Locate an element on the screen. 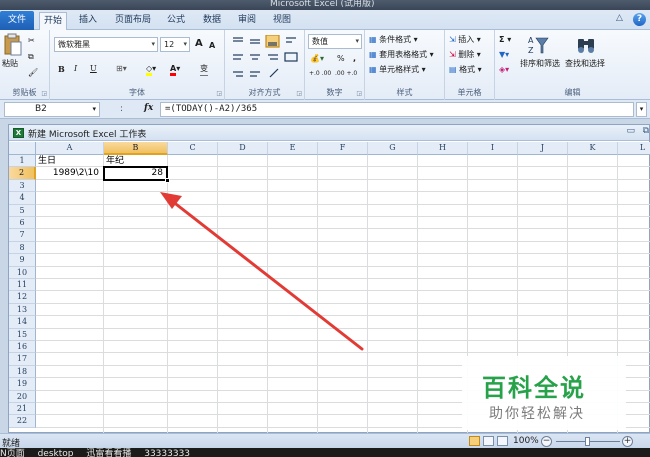 The height and width of the screenshot is (457, 650). taskbar: N页面 desktop 迅雷看看播 33333333 is located at coordinates (325, 452).